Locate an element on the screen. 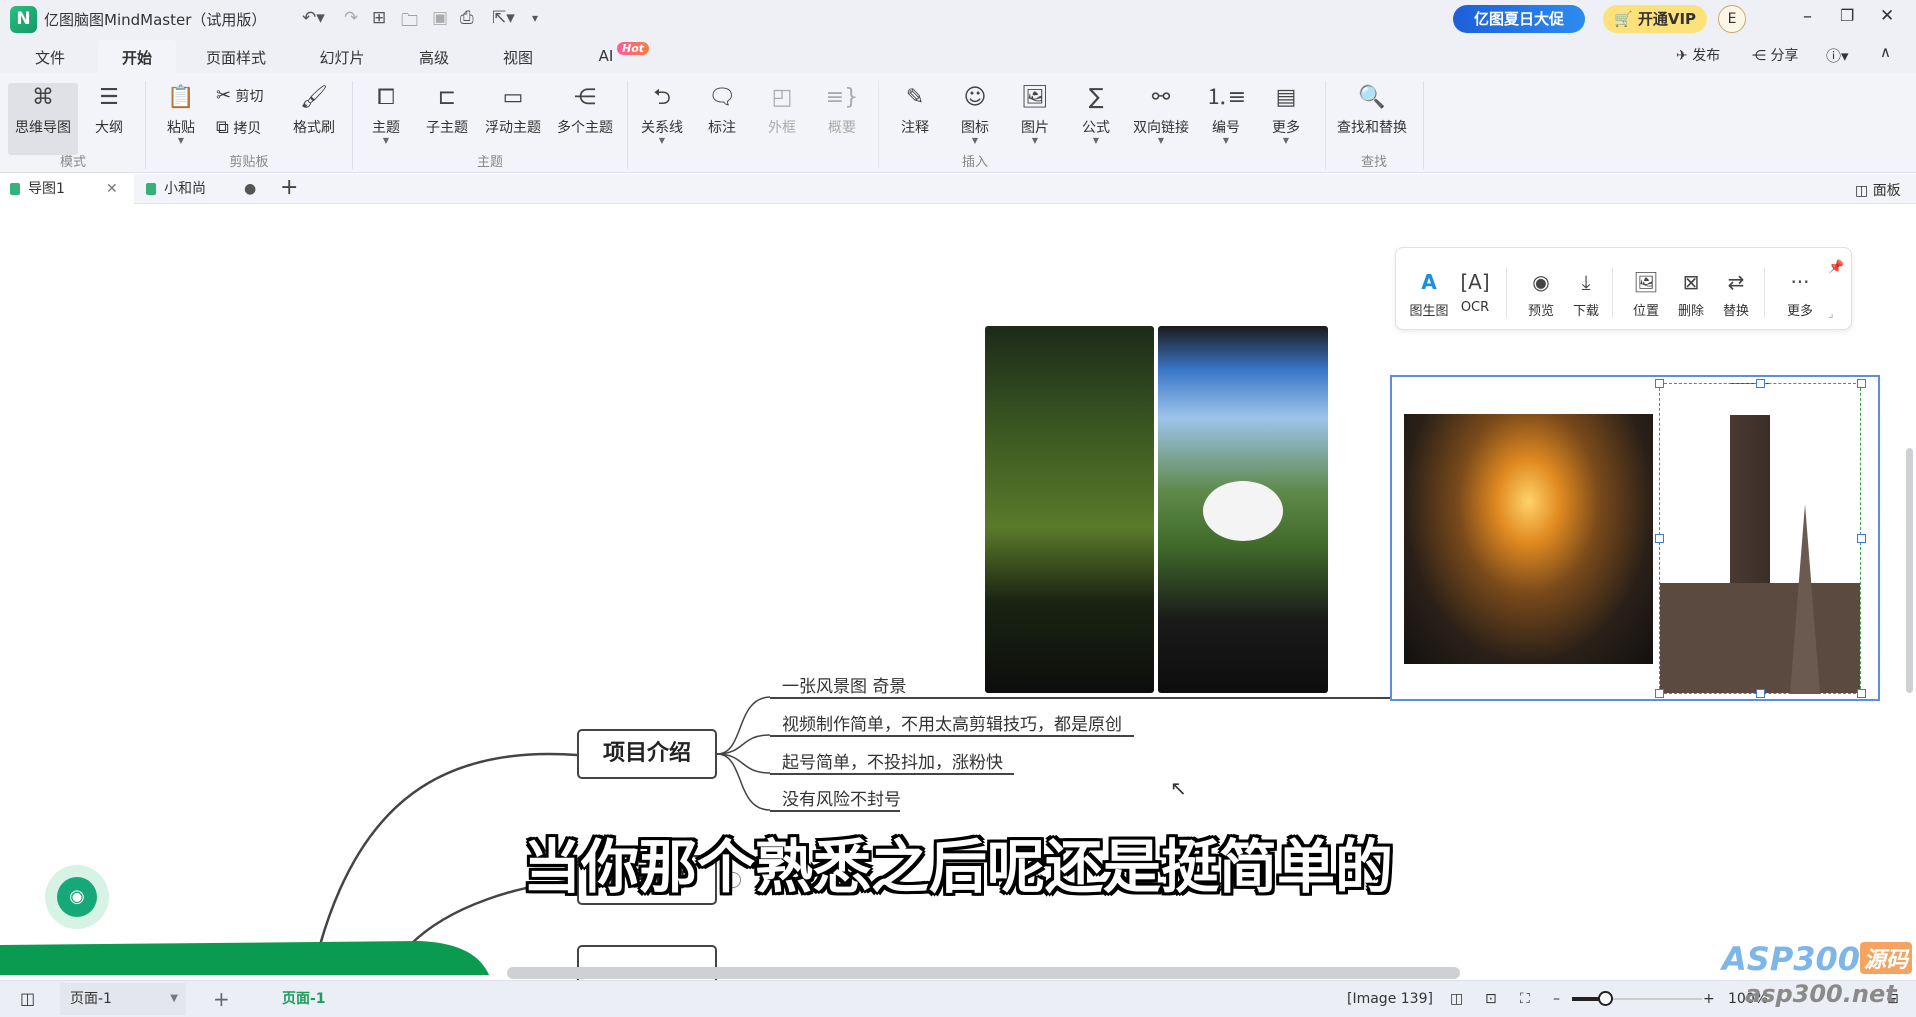 The height and width of the screenshot is (1017, 1916). download-label: 下载 is located at coordinates (1585, 311).